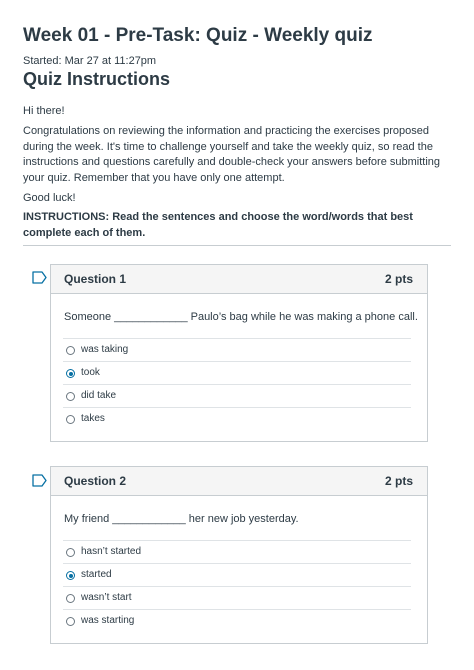 The height and width of the screenshot is (670, 474). I want to click on answer-label: took, so click(90, 372).